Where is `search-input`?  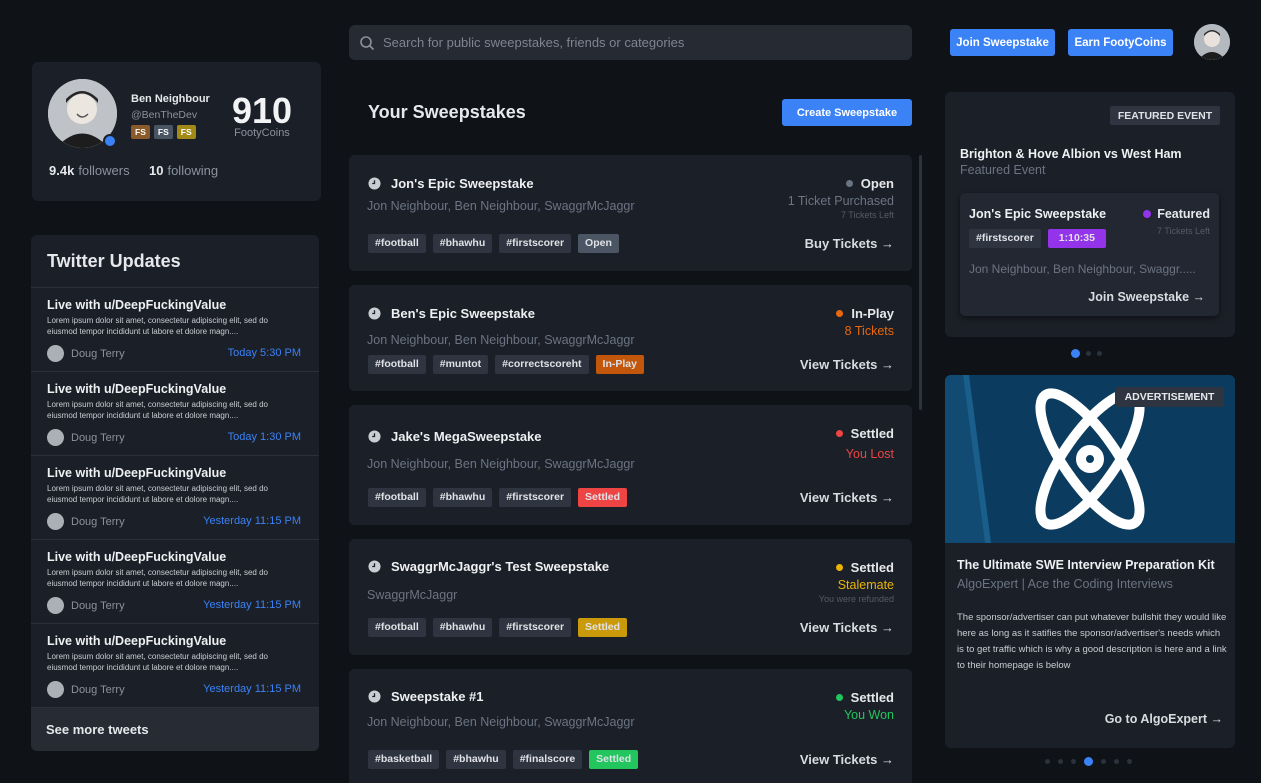
search-input is located at coordinates (633, 42).